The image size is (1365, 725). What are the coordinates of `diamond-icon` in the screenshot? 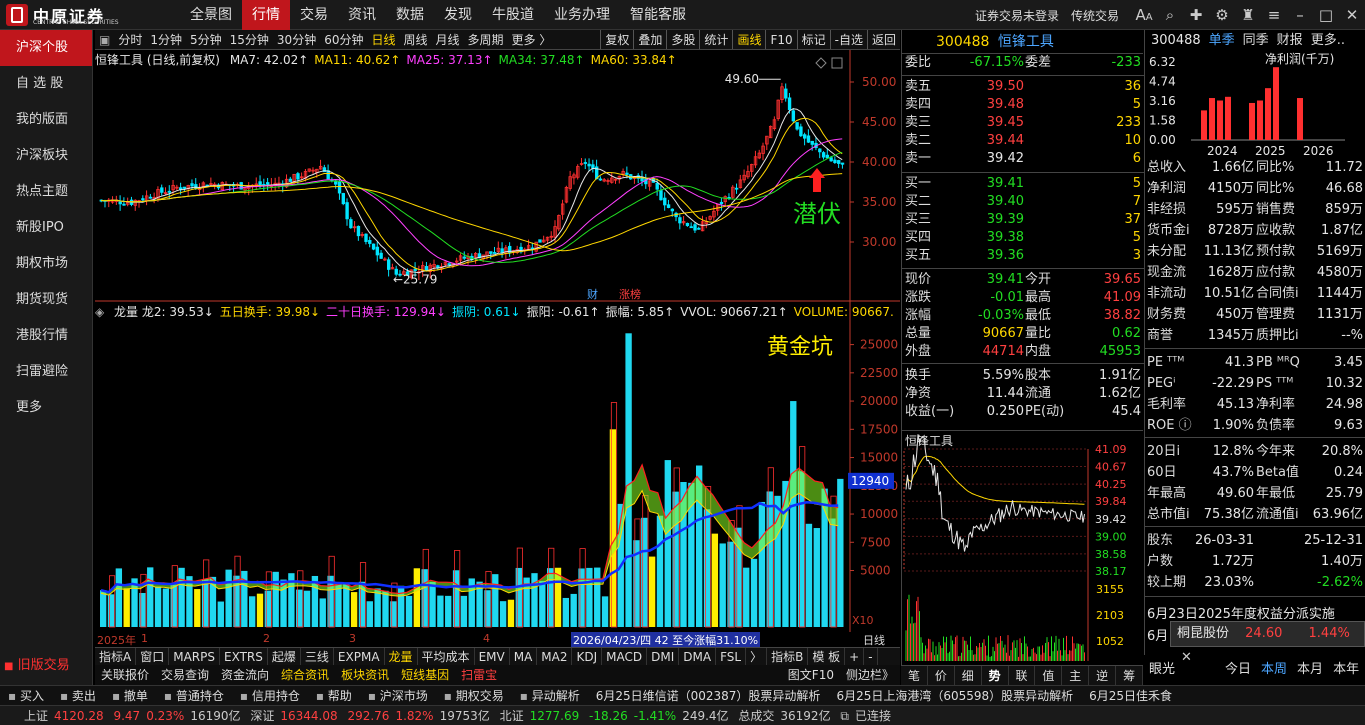 It's located at (821, 63).